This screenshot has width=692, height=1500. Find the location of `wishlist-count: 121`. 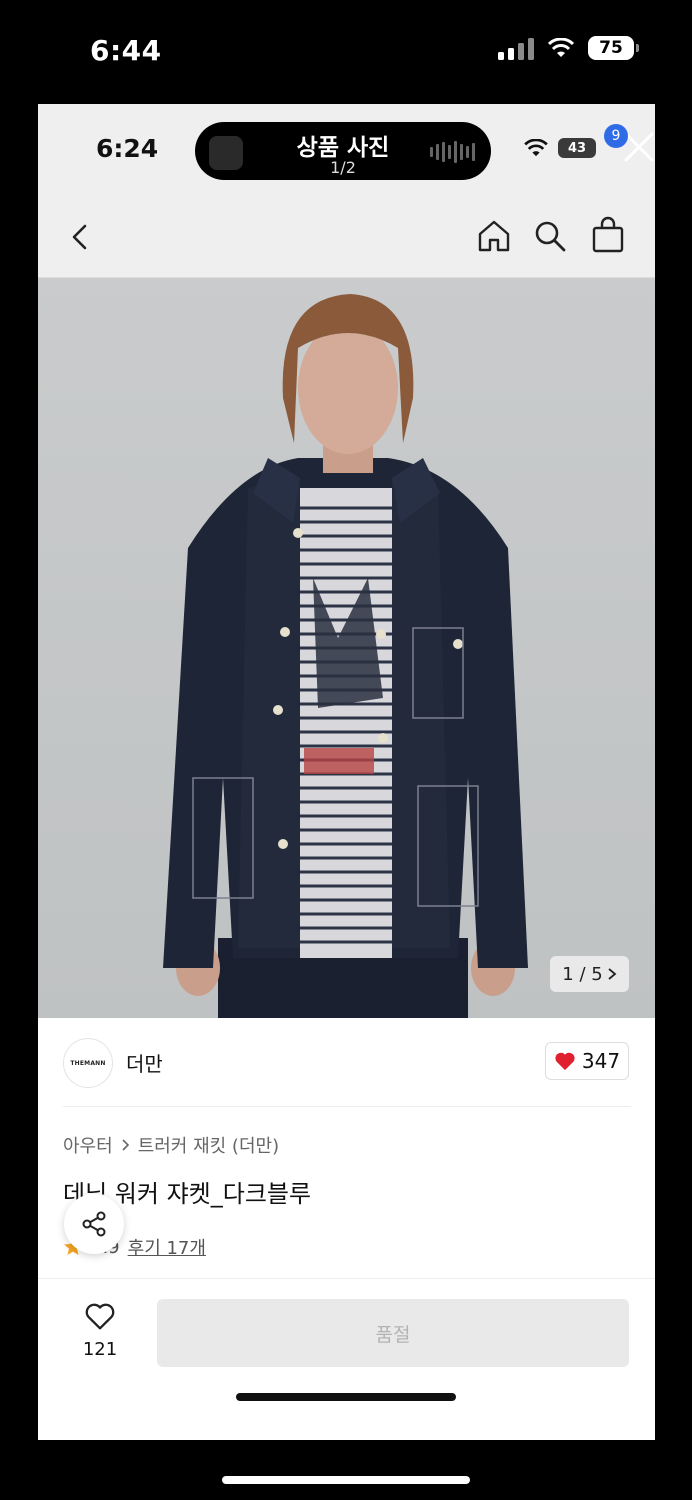

wishlist-count: 121 is located at coordinates (100, 1349).